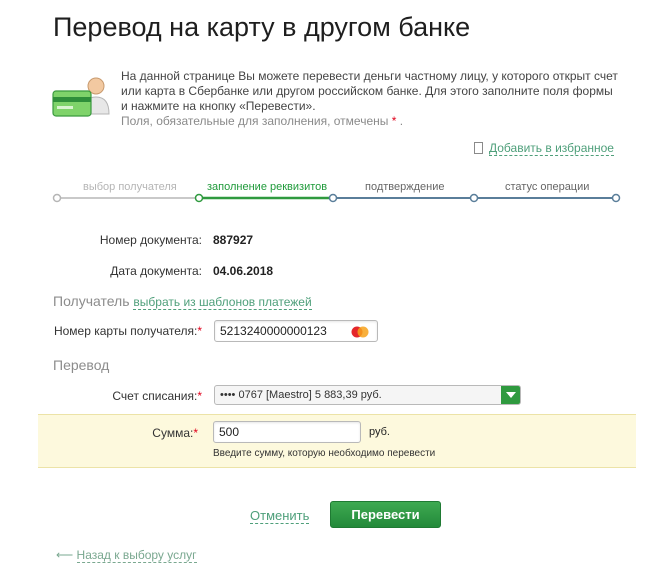  Describe the element at coordinates (262, 27) in the screenshot. I see `page-title: Перевод на карту в другом банке` at that location.